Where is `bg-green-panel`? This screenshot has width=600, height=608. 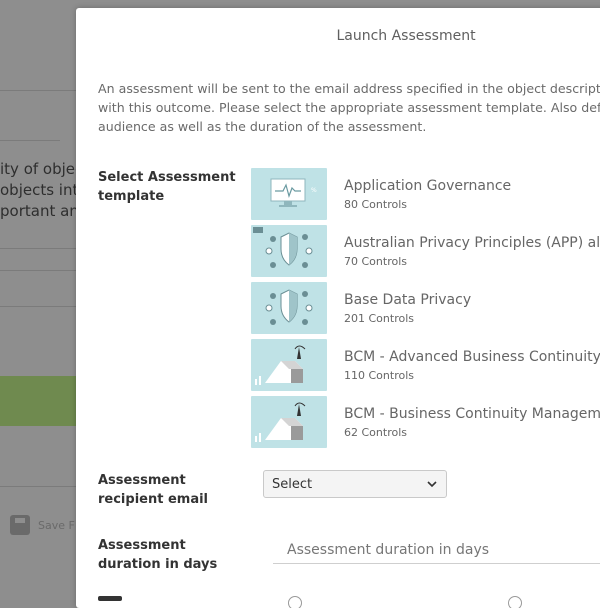 bg-green-panel is located at coordinates (38, 401).